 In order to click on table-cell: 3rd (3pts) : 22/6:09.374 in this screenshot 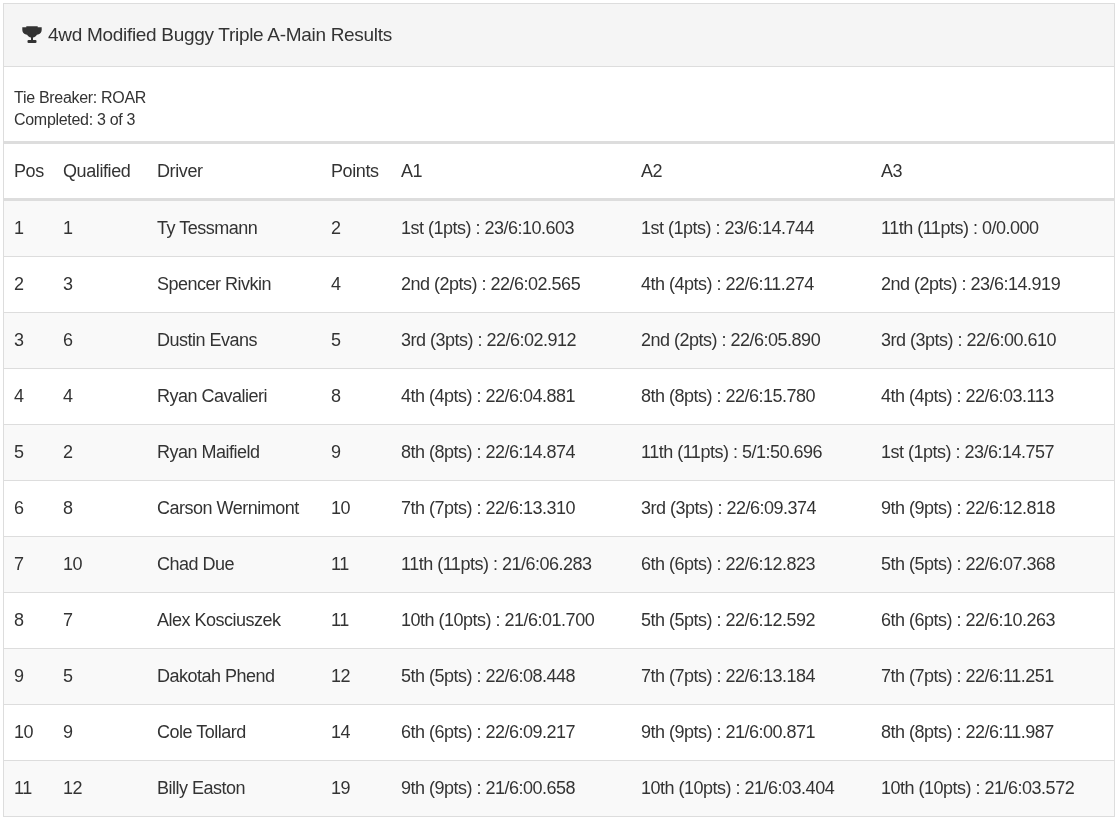, I will do `click(751, 508)`.